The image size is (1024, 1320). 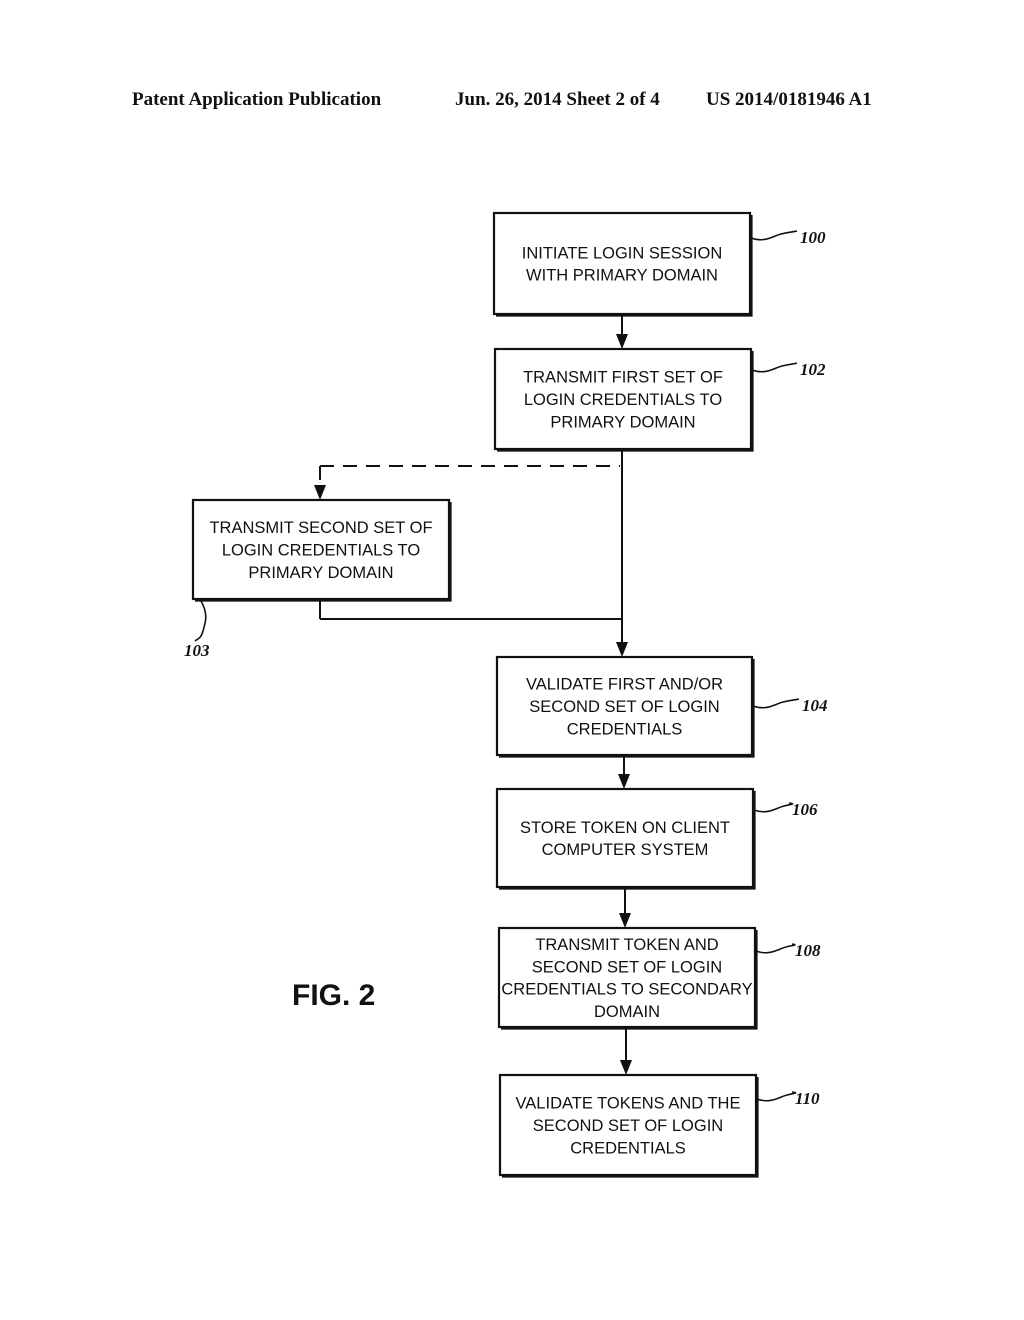 I want to click on step-text-line: INITIATE LOGIN SESSION, so click(x=622, y=253).